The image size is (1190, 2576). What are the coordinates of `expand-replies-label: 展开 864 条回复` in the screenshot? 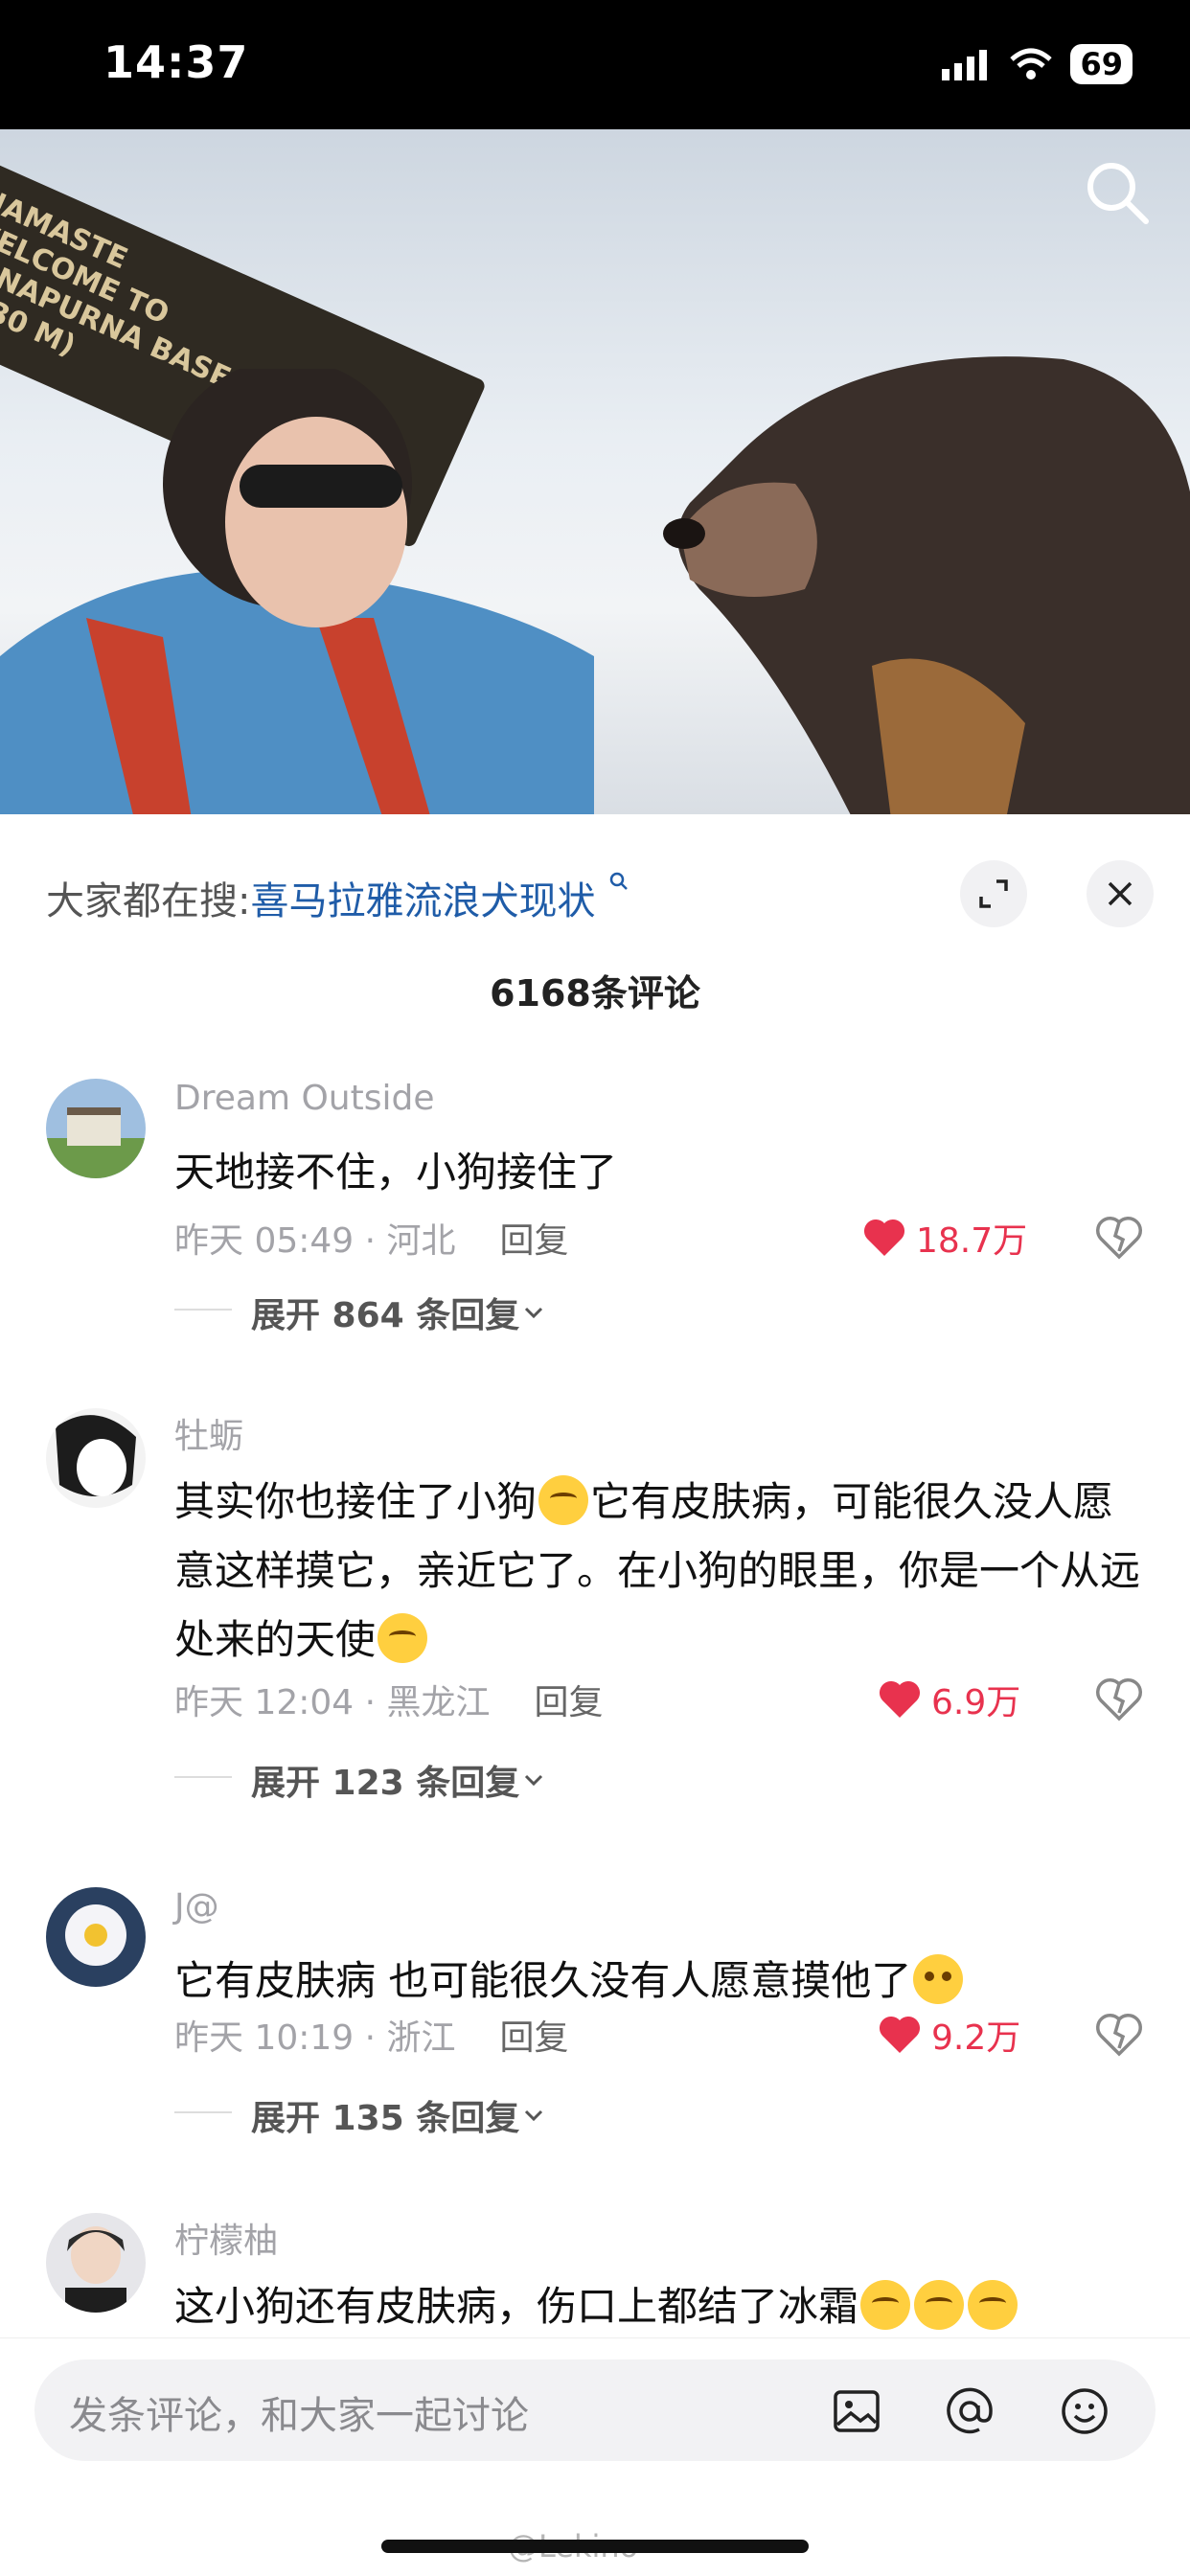 It's located at (386, 1315).